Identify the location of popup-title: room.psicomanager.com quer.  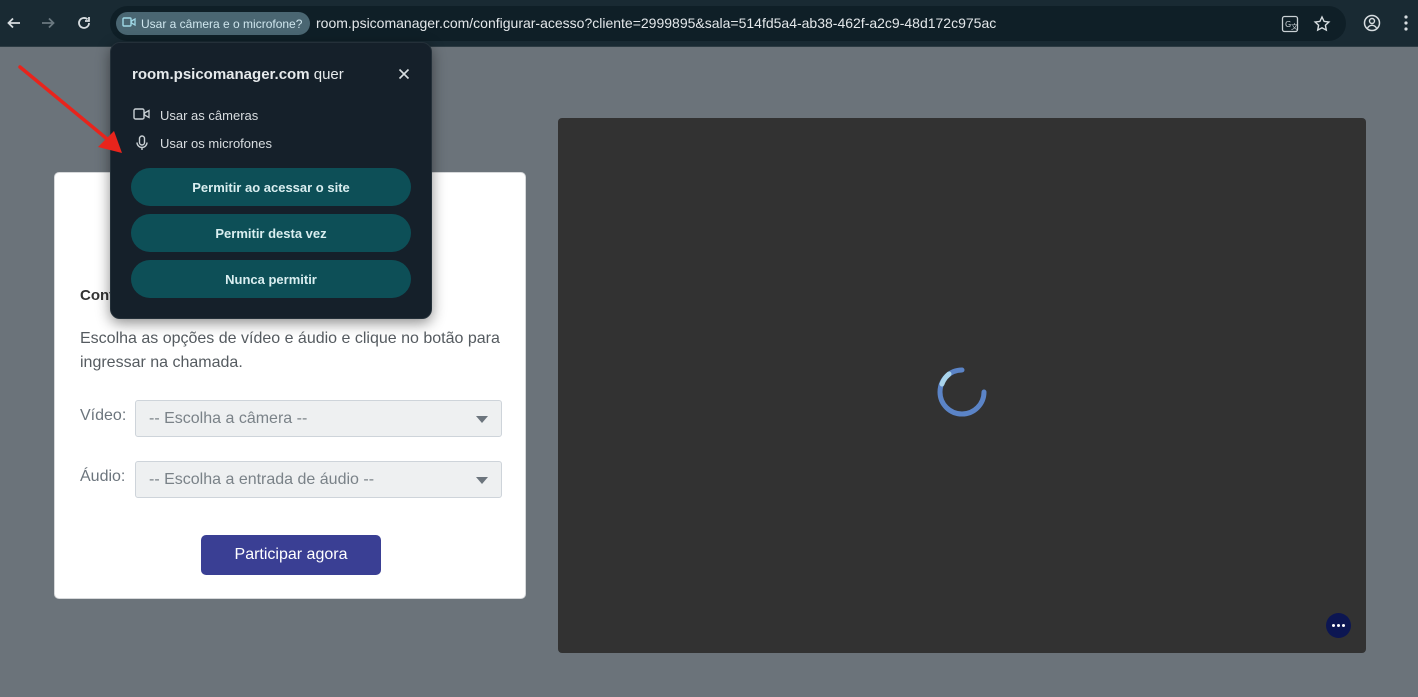
(238, 74).